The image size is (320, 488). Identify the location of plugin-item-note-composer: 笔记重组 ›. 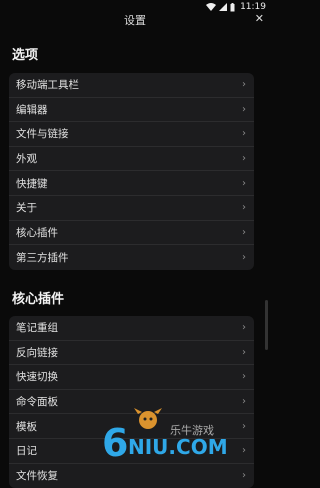
(131, 328).